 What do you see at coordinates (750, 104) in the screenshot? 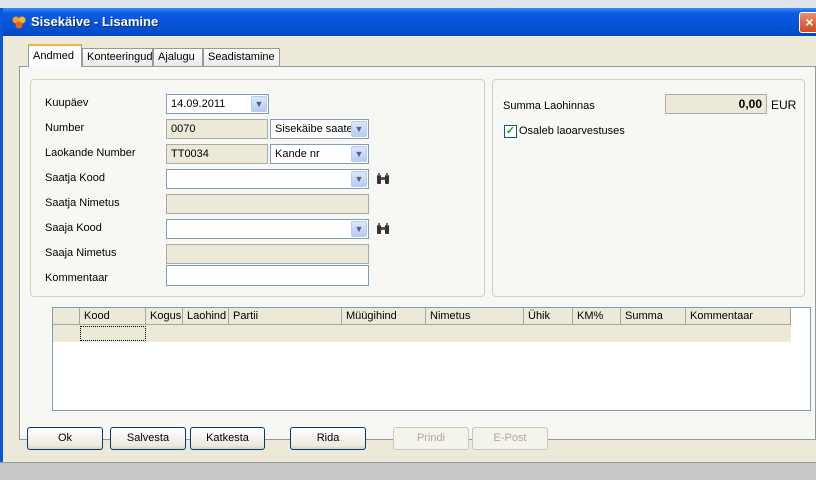
I see `summa-value: 0,00` at bounding box center [750, 104].